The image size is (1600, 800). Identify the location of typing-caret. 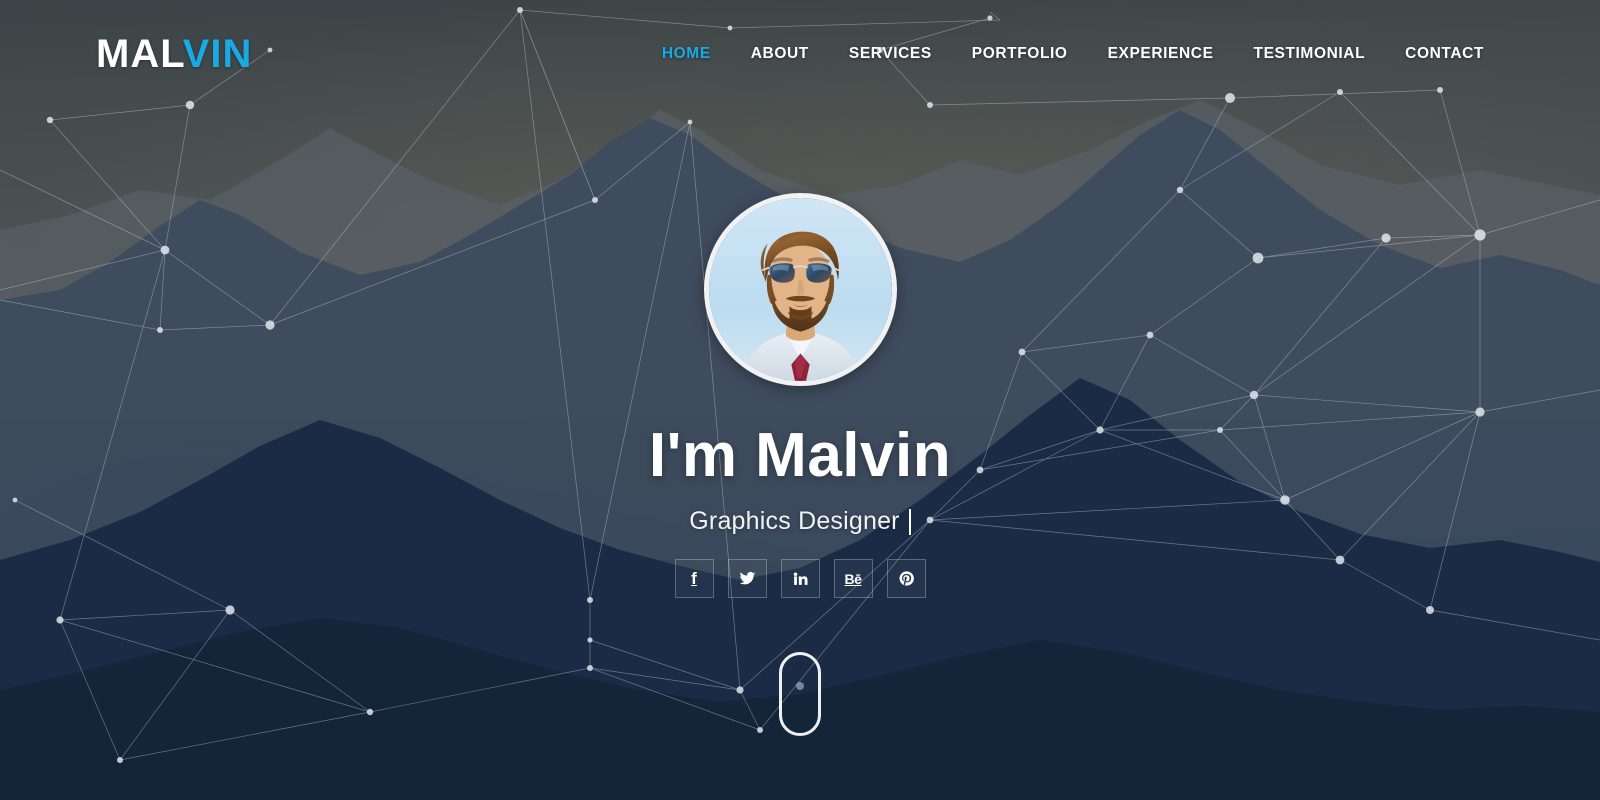
(909, 521).